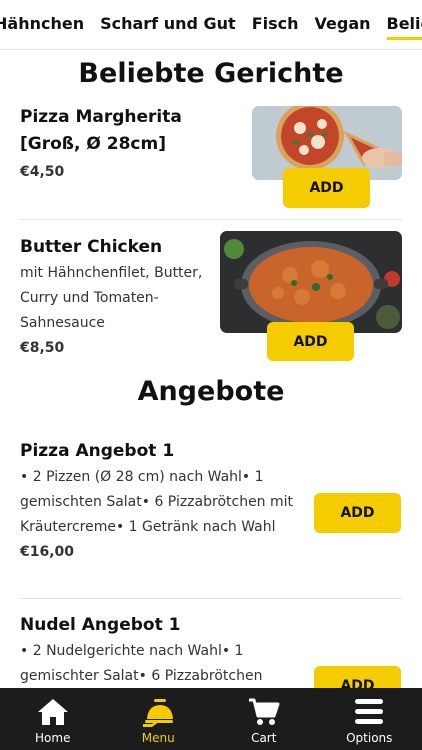 Image resolution: width=422 pixels, height=750 pixels. Describe the element at coordinates (311, 282) in the screenshot. I see `butter-chicken-image` at that location.